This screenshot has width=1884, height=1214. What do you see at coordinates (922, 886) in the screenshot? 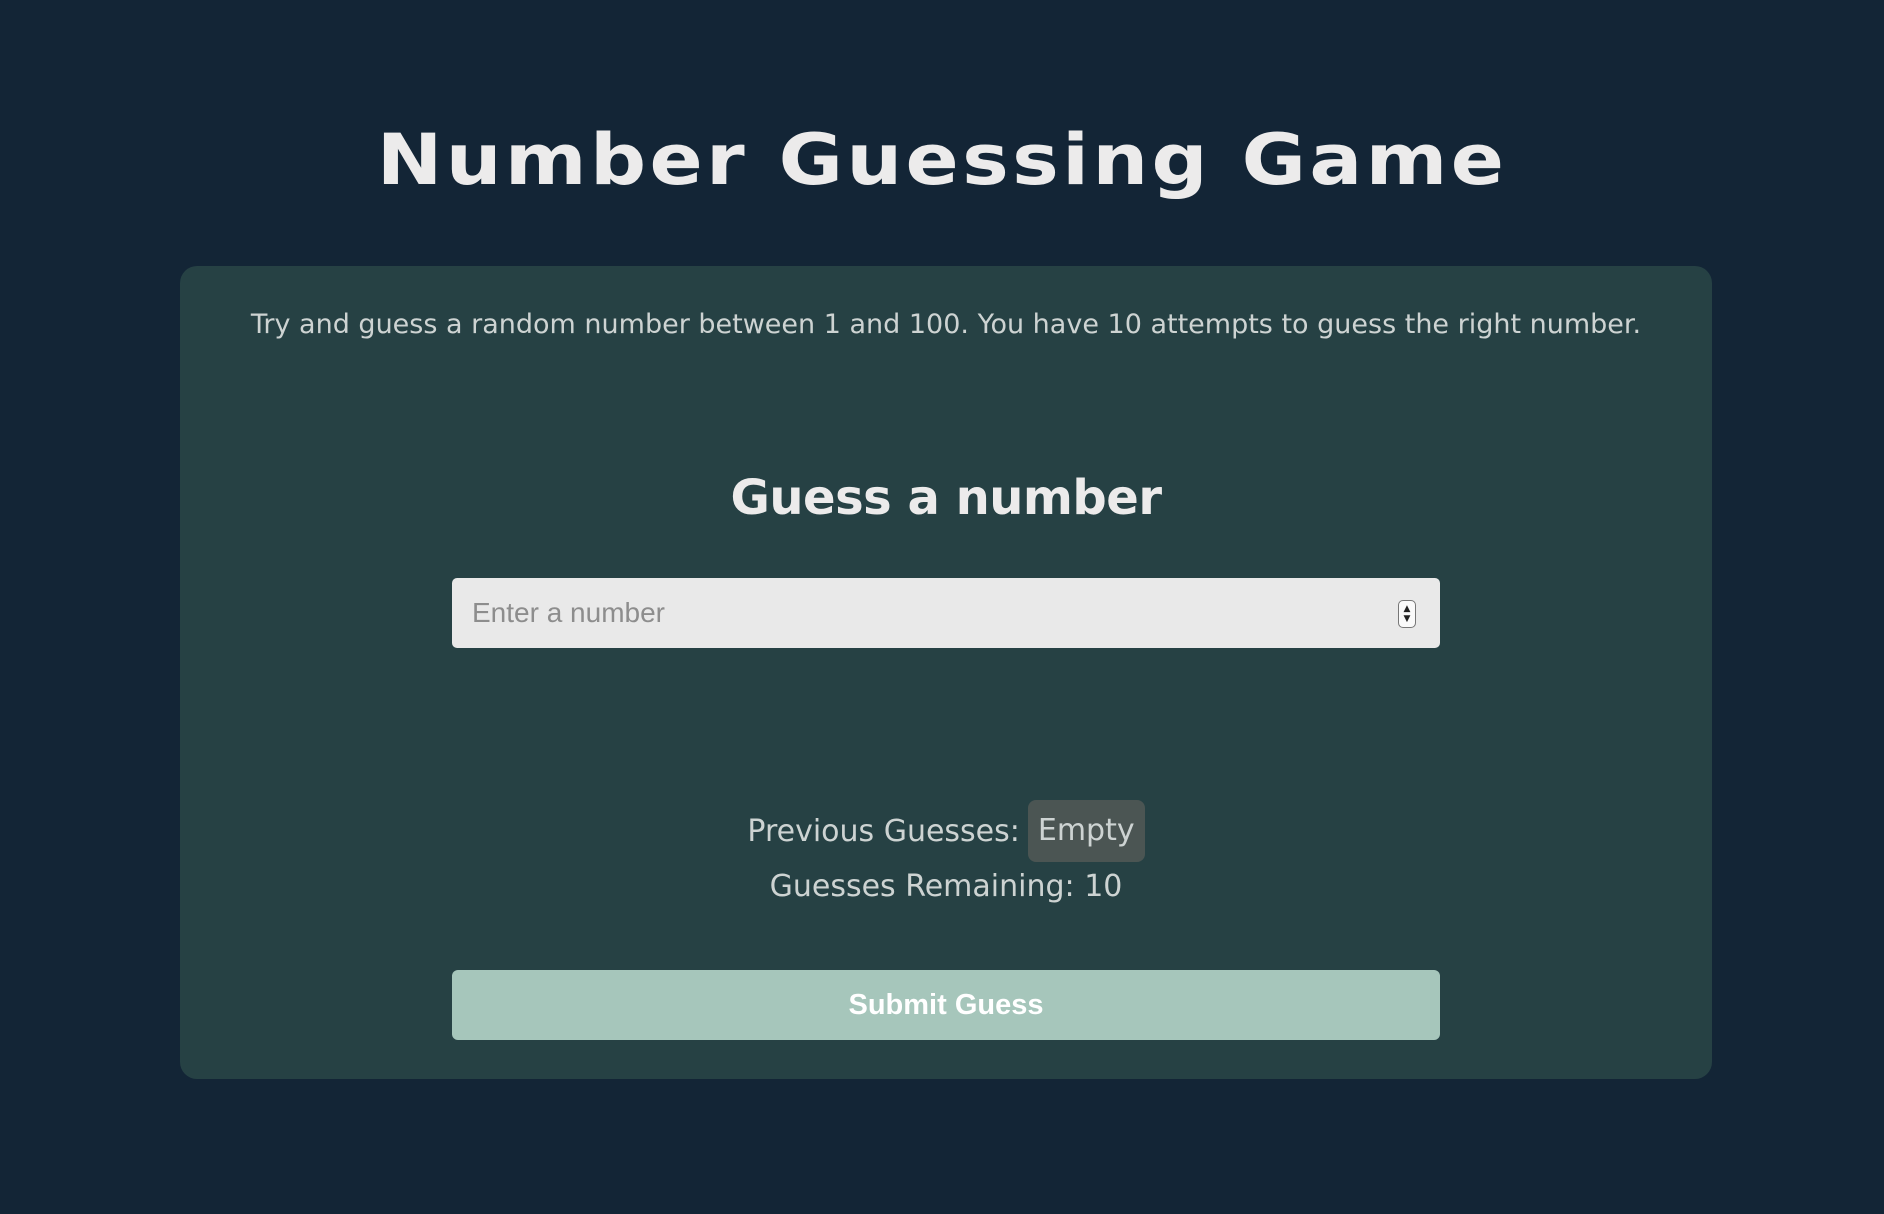
I see `guesses-remaining-label: Guesses Remaining:` at bounding box center [922, 886].